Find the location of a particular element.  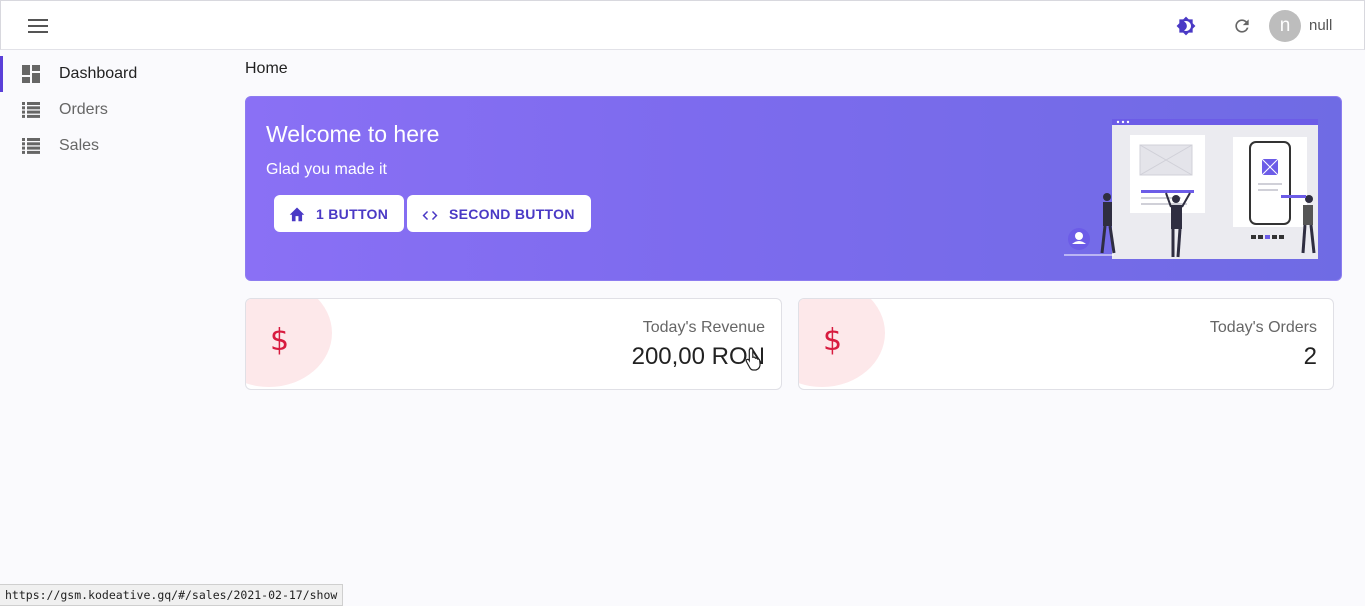

revenue-card: $ Today's Revenue 200,00 RON is located at coordinates (513, 344).